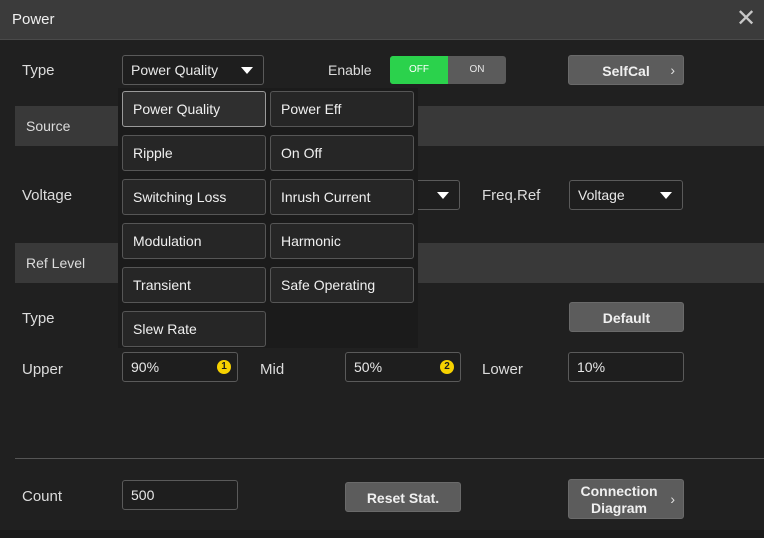  I want to click on source-label: Source, so click(48, 126).